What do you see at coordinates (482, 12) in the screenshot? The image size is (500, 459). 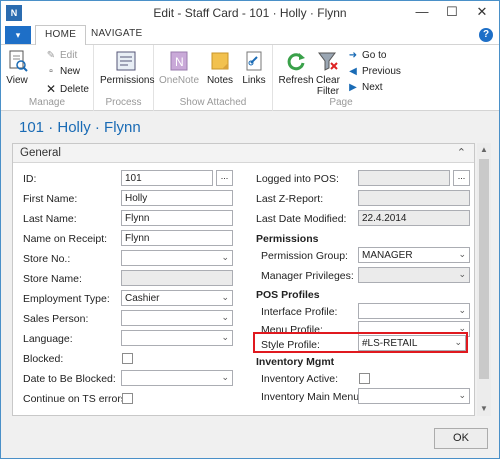 I see `close-button: ✕` at bounding box center [482, 12].